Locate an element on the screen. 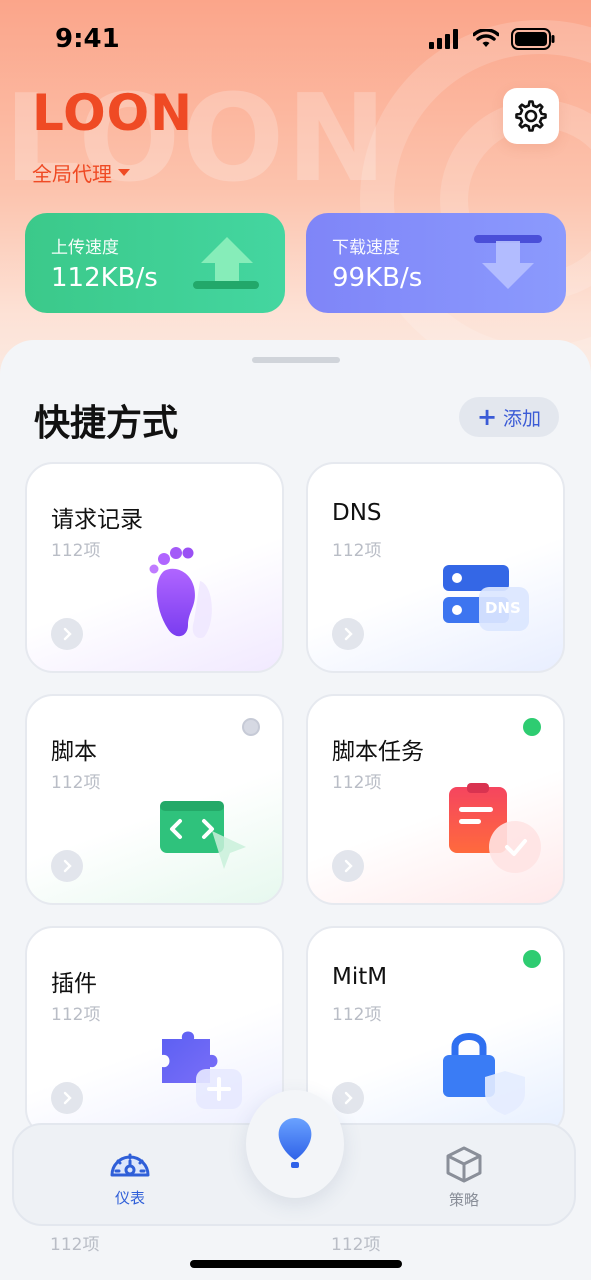 The image size is (591, 1280). cellular-signal-icon is located at coordinates (443, 39).